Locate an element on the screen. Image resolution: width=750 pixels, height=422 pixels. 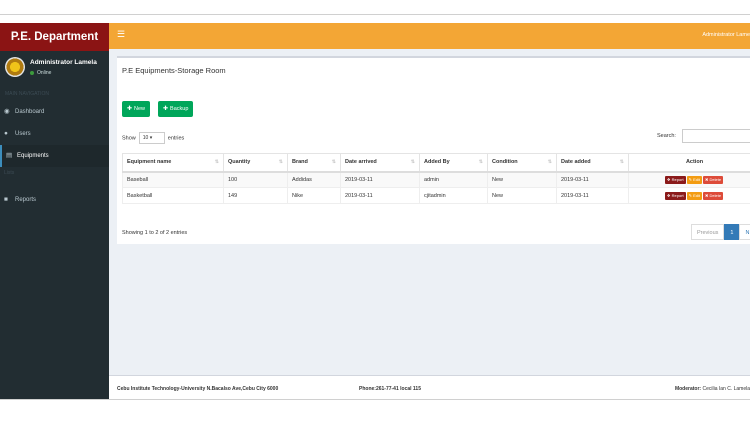
reports-icon: ■ is located at coordinates (6, 199).